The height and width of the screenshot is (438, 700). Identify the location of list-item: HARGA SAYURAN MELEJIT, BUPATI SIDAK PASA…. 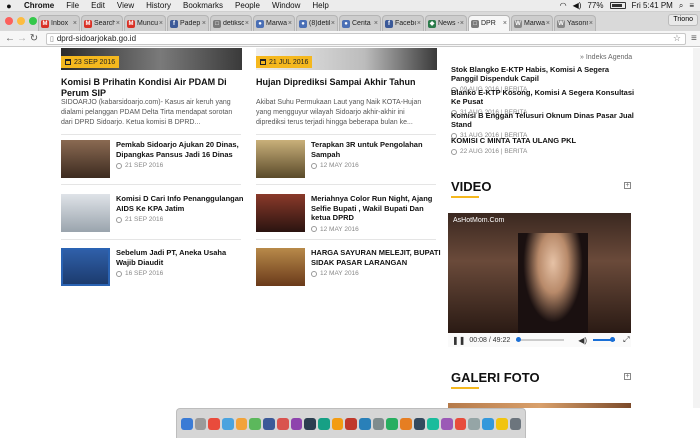
(348, 267).